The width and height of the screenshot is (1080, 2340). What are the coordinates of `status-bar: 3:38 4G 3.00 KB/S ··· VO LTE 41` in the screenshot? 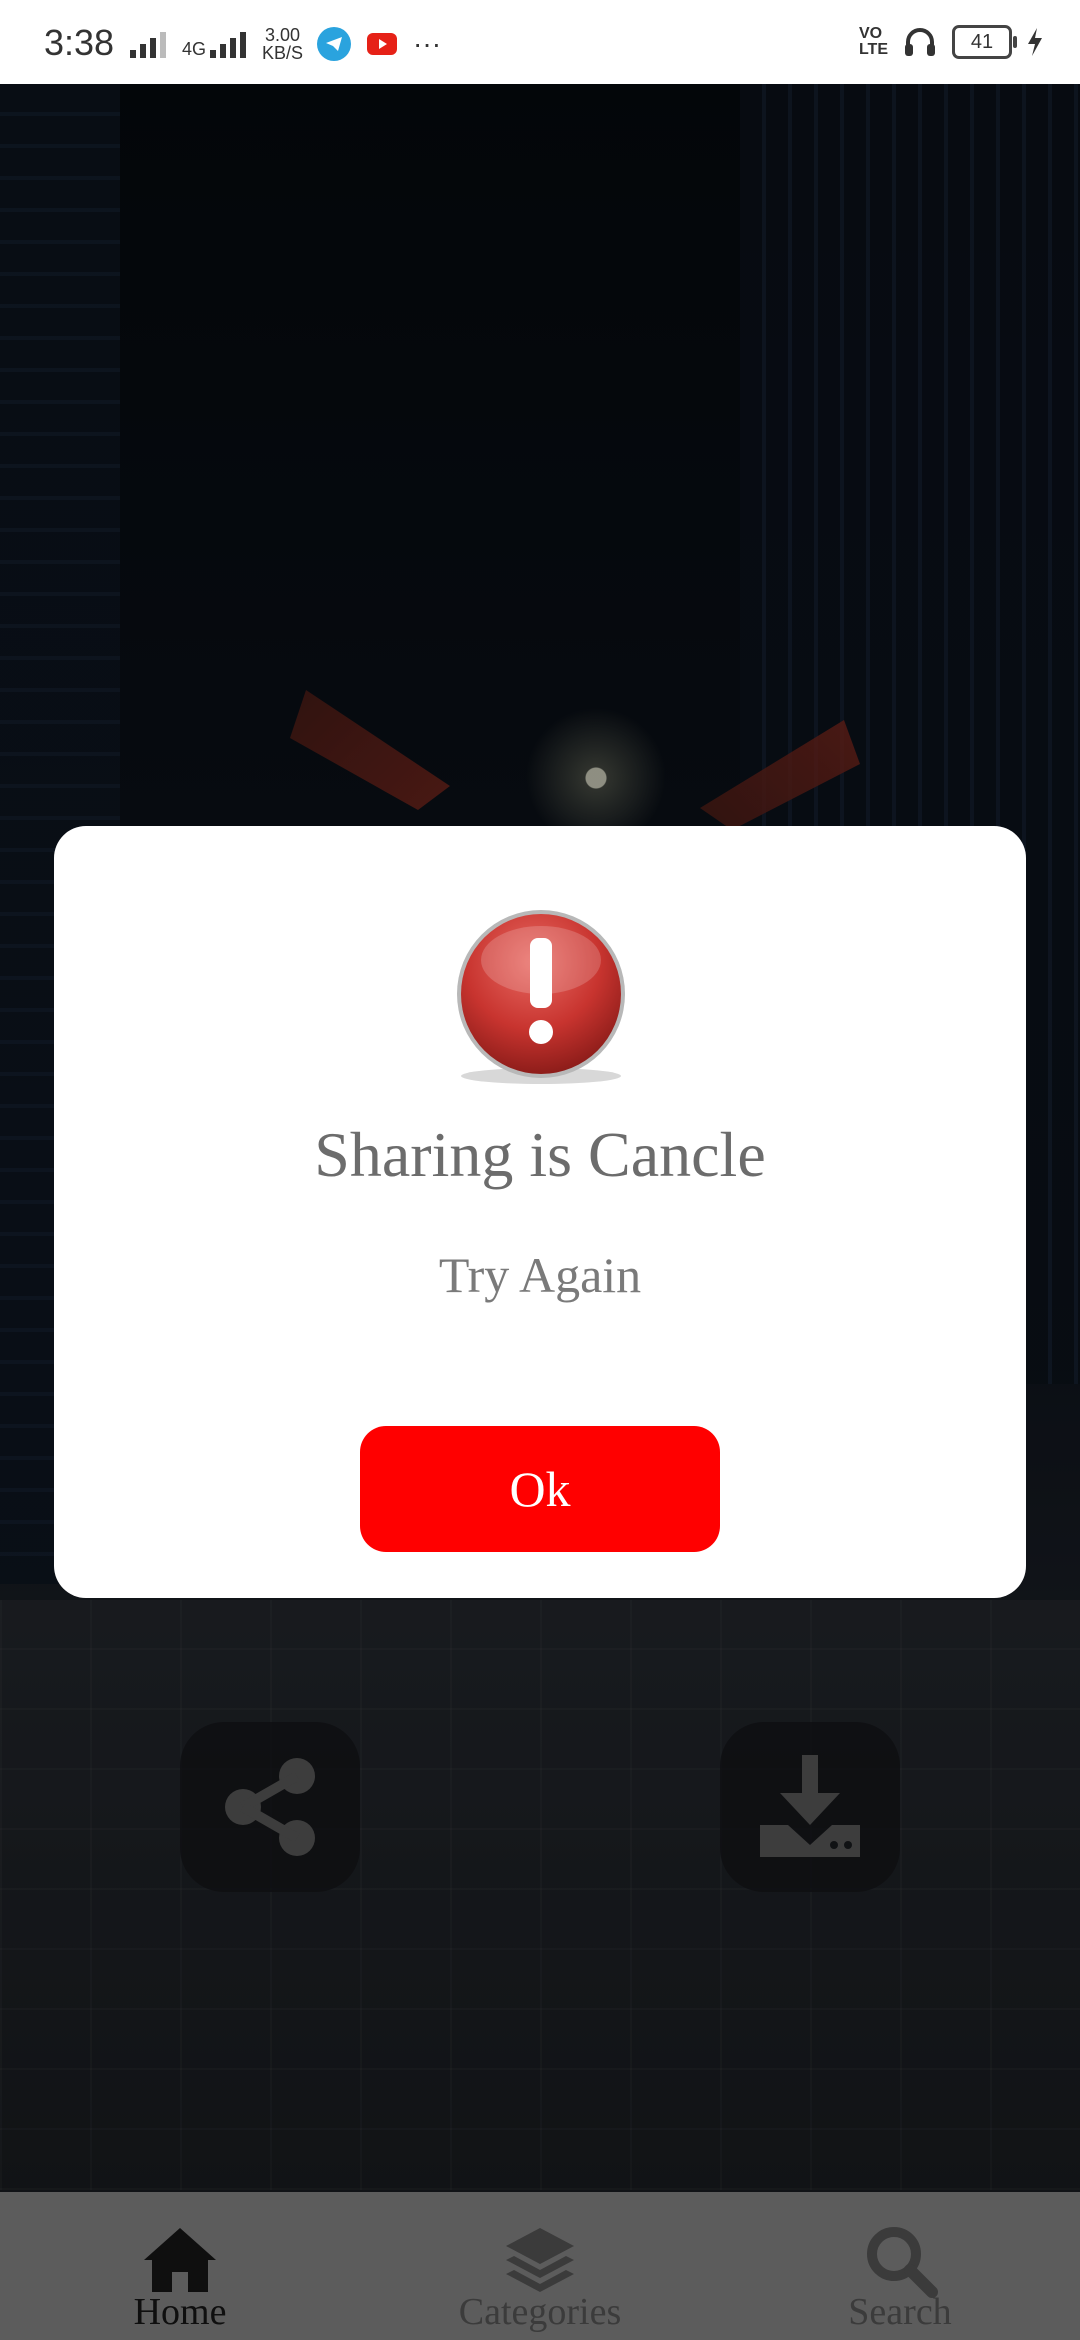 It's located at (540, 42).